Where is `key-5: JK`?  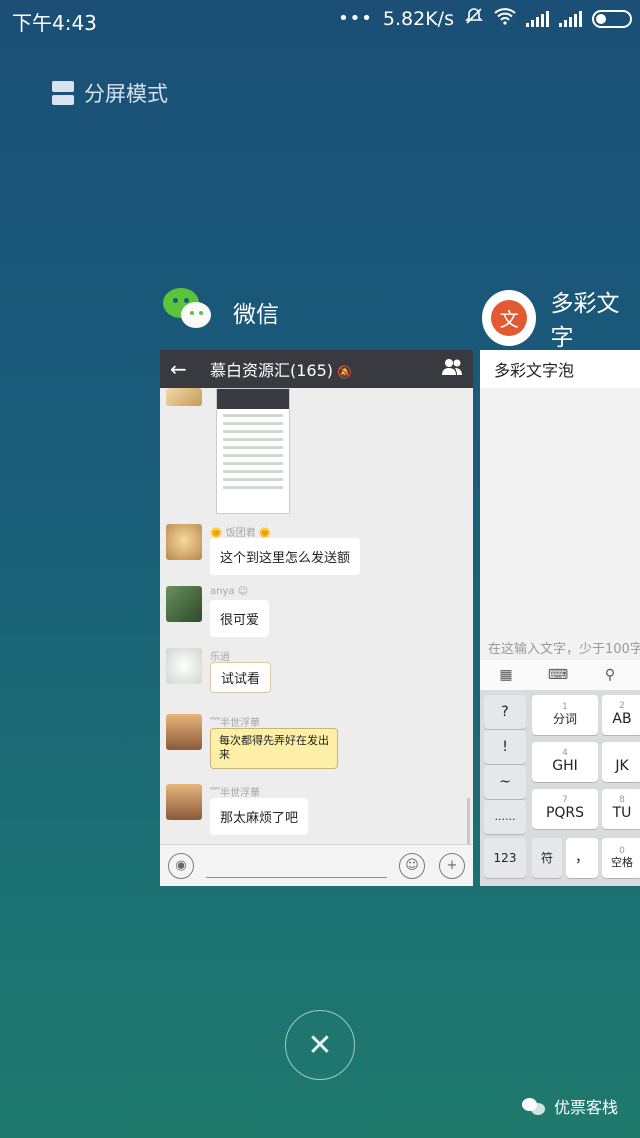
key-5: JK is located at coordinates (621, 762).